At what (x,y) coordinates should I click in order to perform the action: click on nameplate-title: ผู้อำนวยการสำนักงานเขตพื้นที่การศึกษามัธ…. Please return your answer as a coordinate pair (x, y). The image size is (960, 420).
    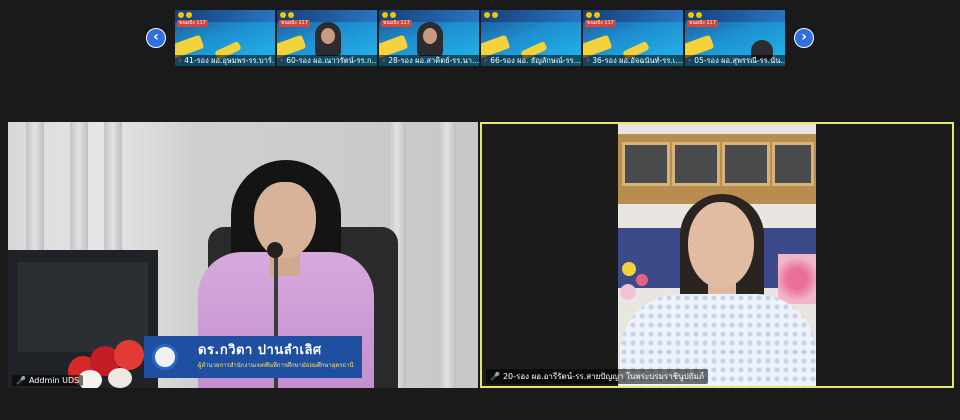
    Looking at the image, I should click on (276, 365).